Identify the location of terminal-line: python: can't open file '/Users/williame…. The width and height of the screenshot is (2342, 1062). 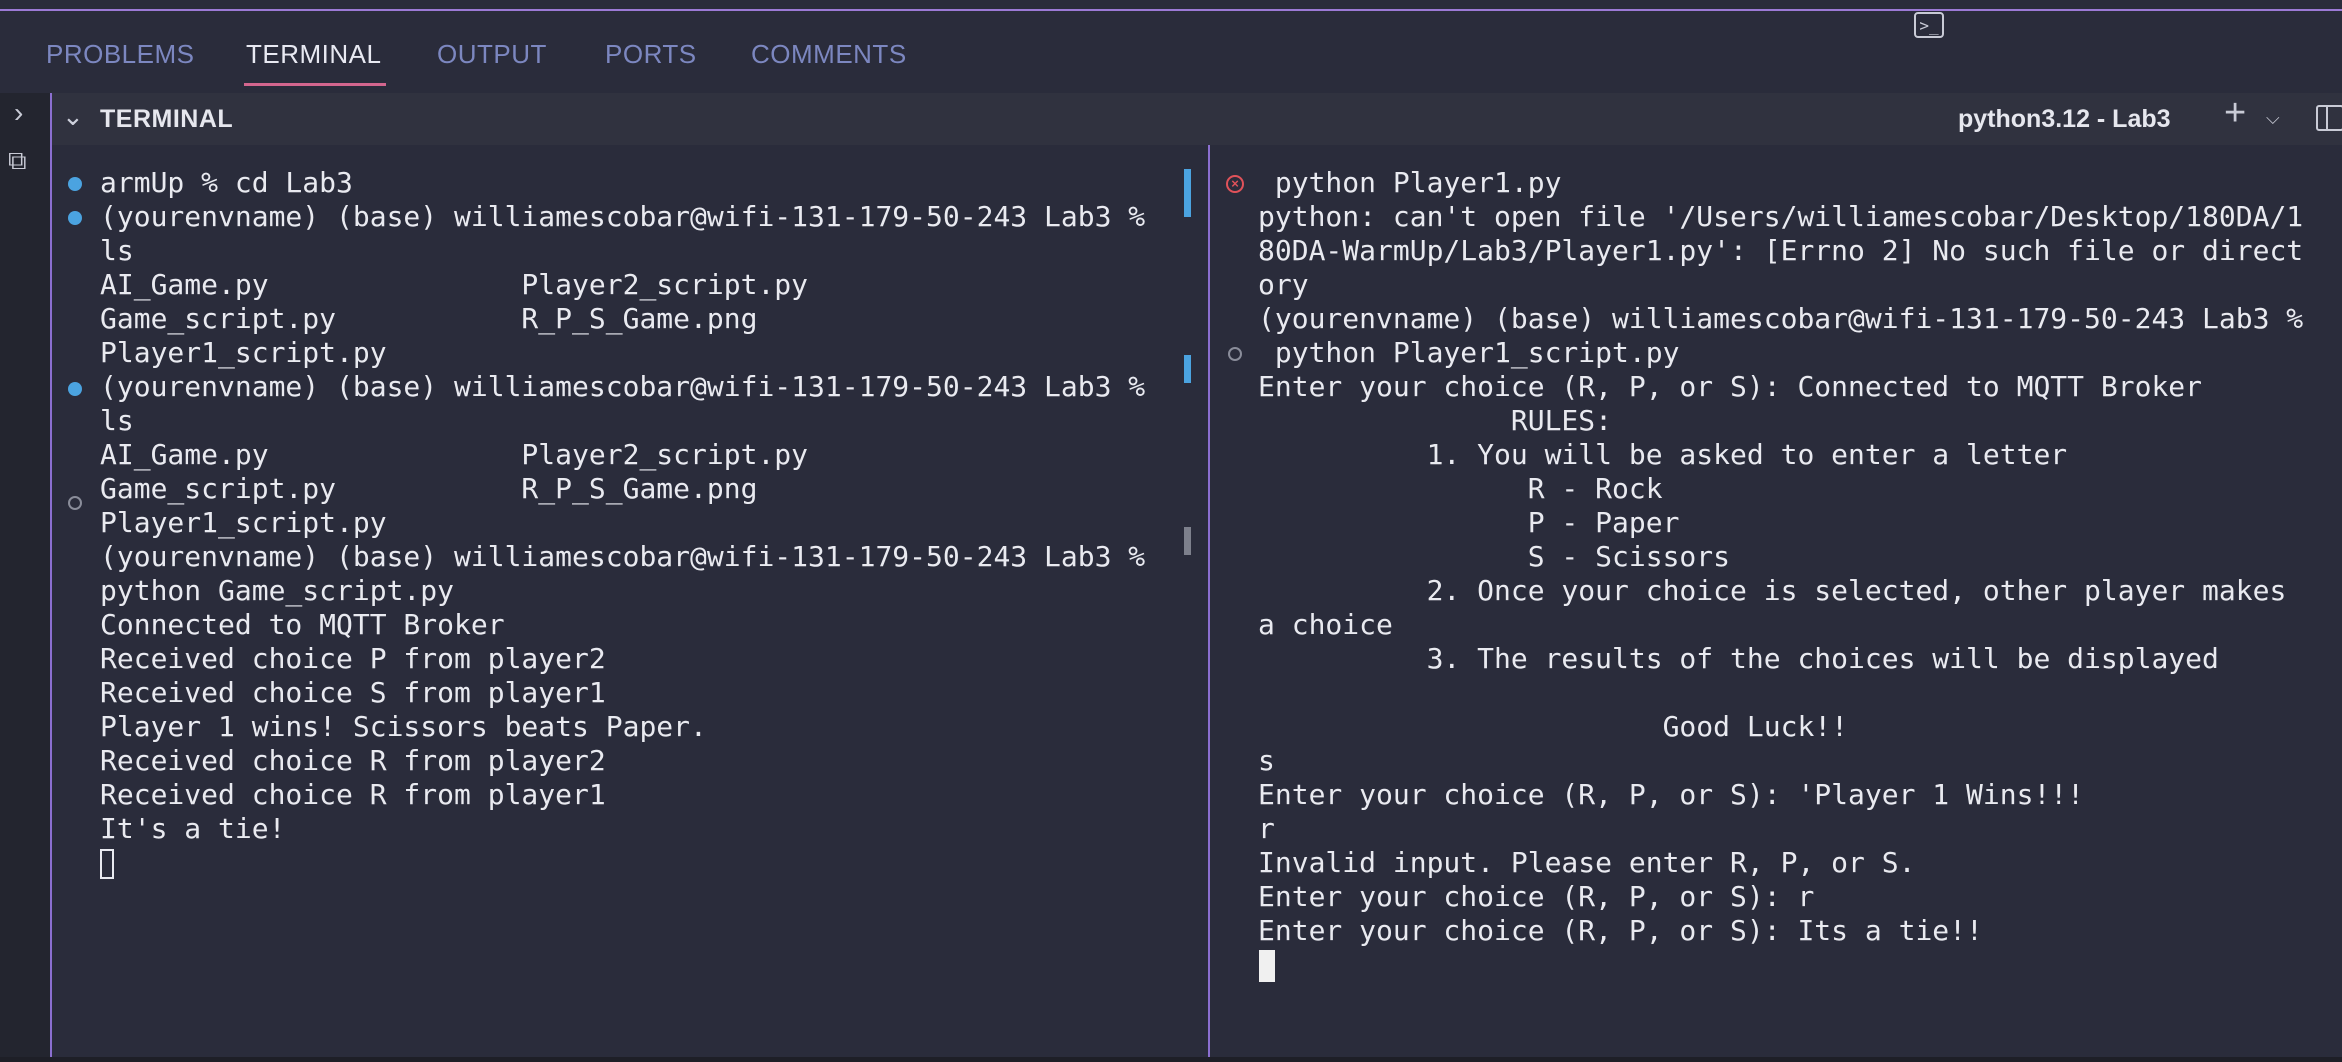
(1781, 216).